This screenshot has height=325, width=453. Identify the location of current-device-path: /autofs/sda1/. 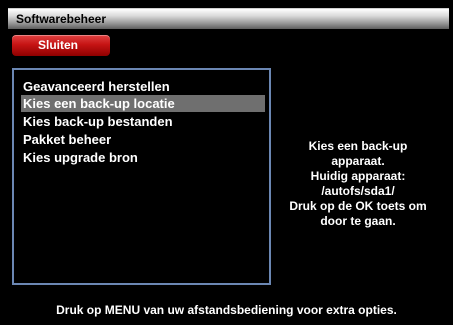
(358, 191).